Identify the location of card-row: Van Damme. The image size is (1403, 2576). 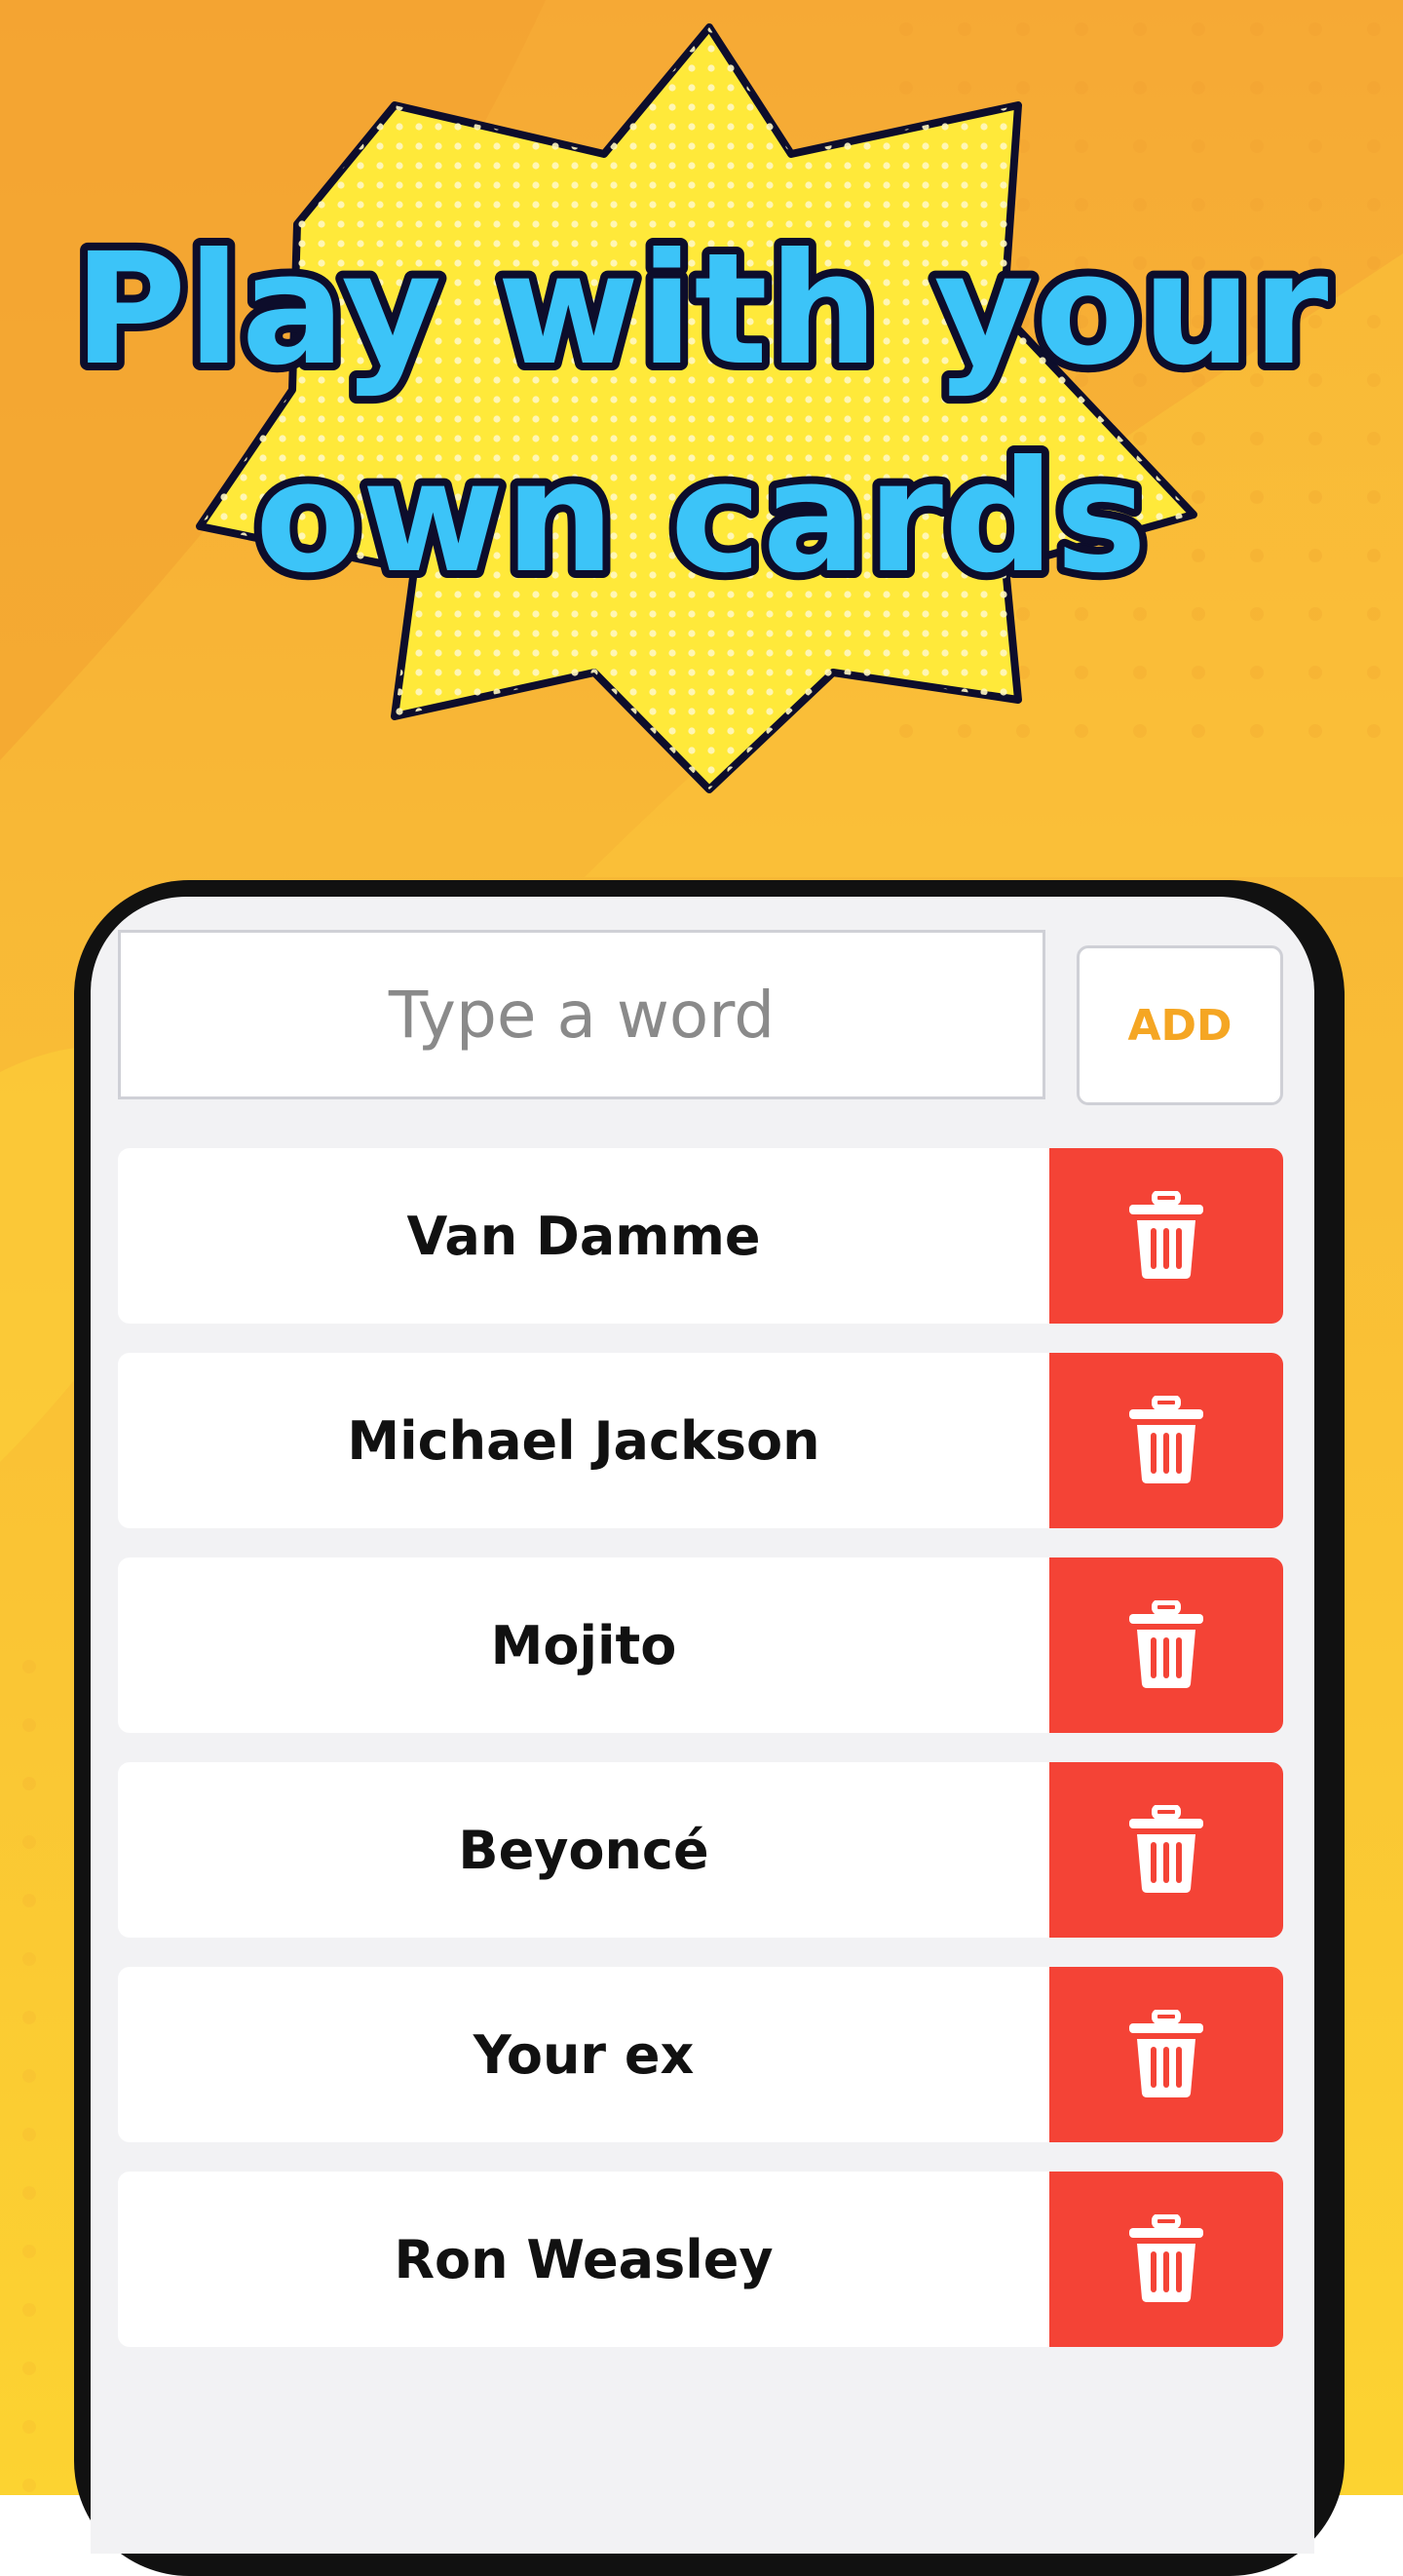
(700, 1236).